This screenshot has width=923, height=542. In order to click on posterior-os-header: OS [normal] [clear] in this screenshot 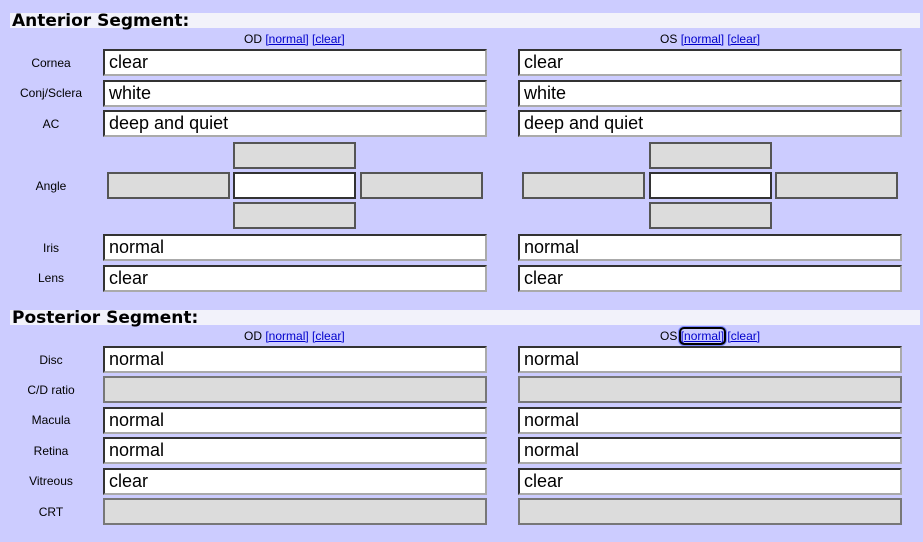, I will do `click(710, 336)`.